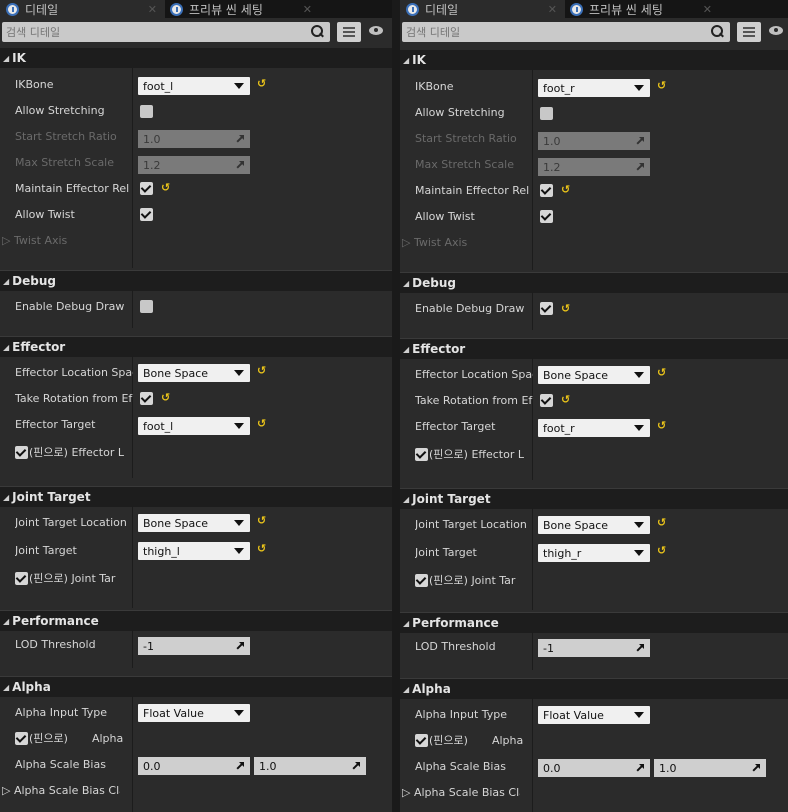 This screenshot has width=788, height=812. Describe the element at coordinates (594, 428) in the screenshot. I see `effector-target-combo: foot_r` at that location.